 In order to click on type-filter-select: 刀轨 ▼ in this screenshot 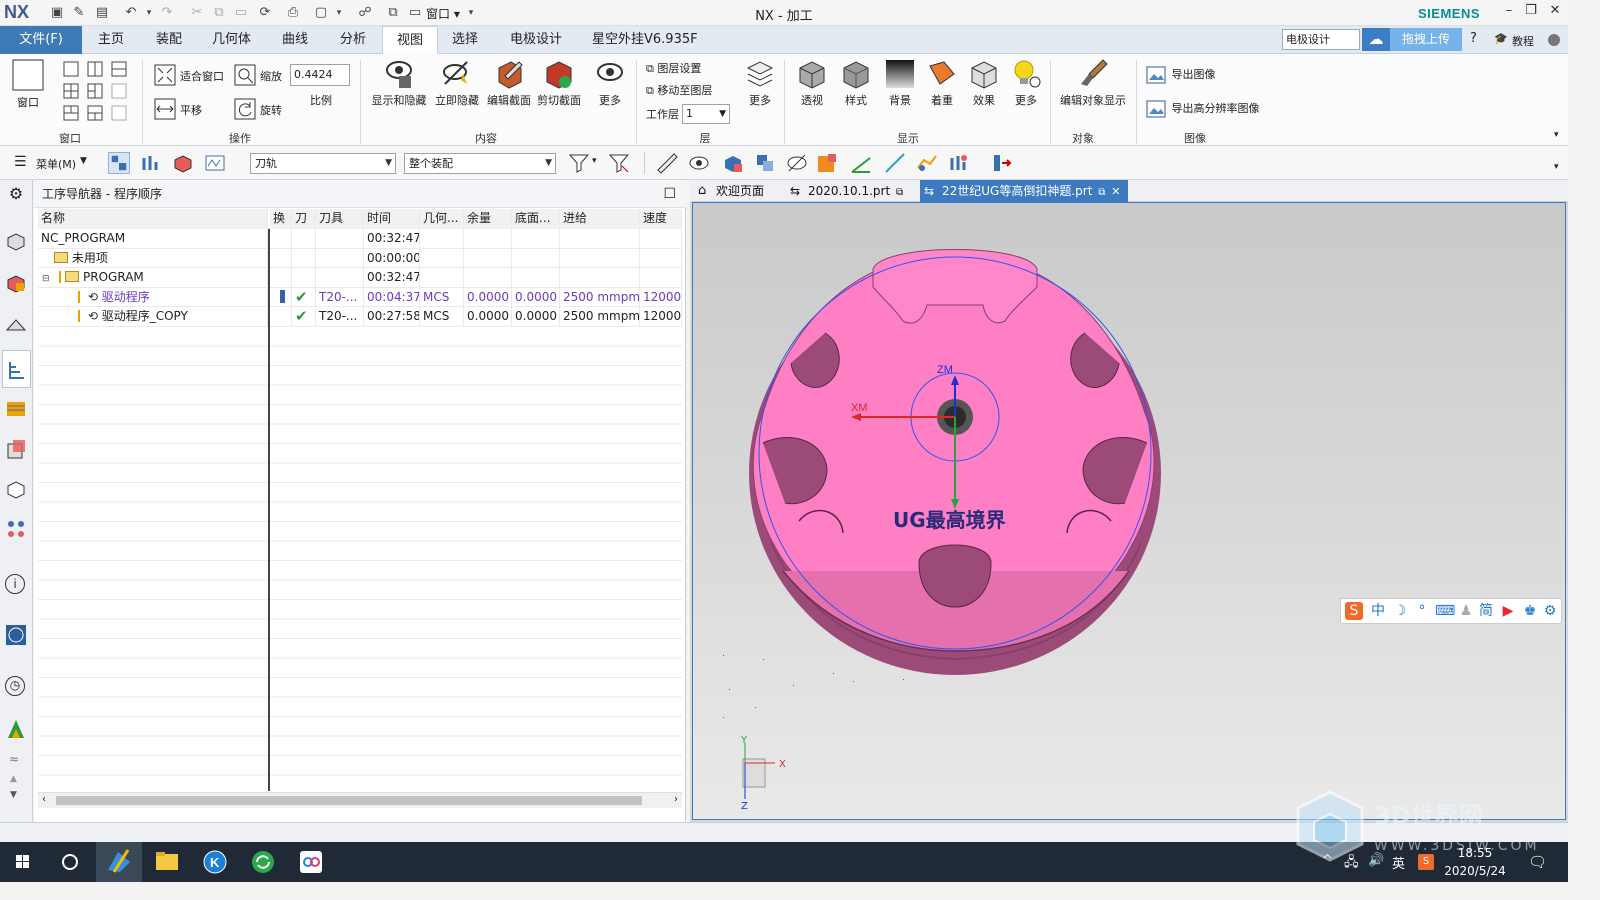, I will do `click(323, 163)`.